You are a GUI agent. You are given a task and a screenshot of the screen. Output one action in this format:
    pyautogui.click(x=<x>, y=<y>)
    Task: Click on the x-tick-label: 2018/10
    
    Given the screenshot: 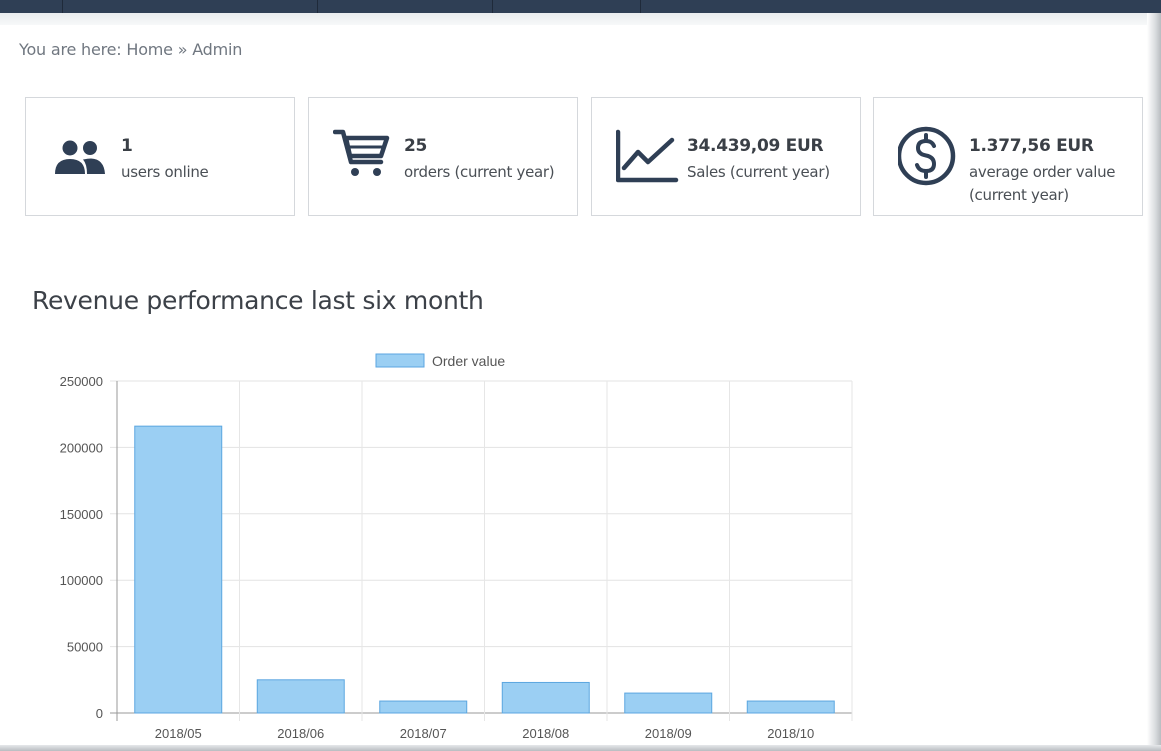 What is the action you would take?
    pyautogui.click(x=790, y=733)
    